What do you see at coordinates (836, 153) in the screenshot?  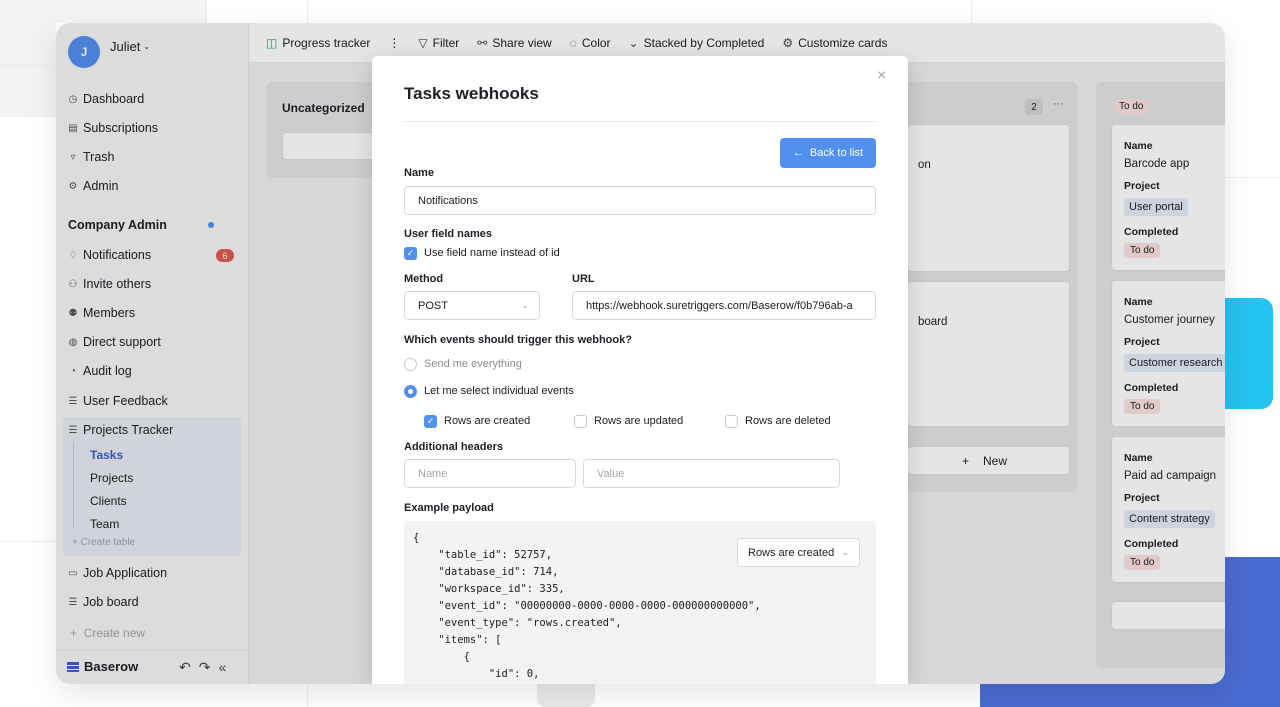 I see `back-to-list-label: Back to list` at bounding box center [836, 153].